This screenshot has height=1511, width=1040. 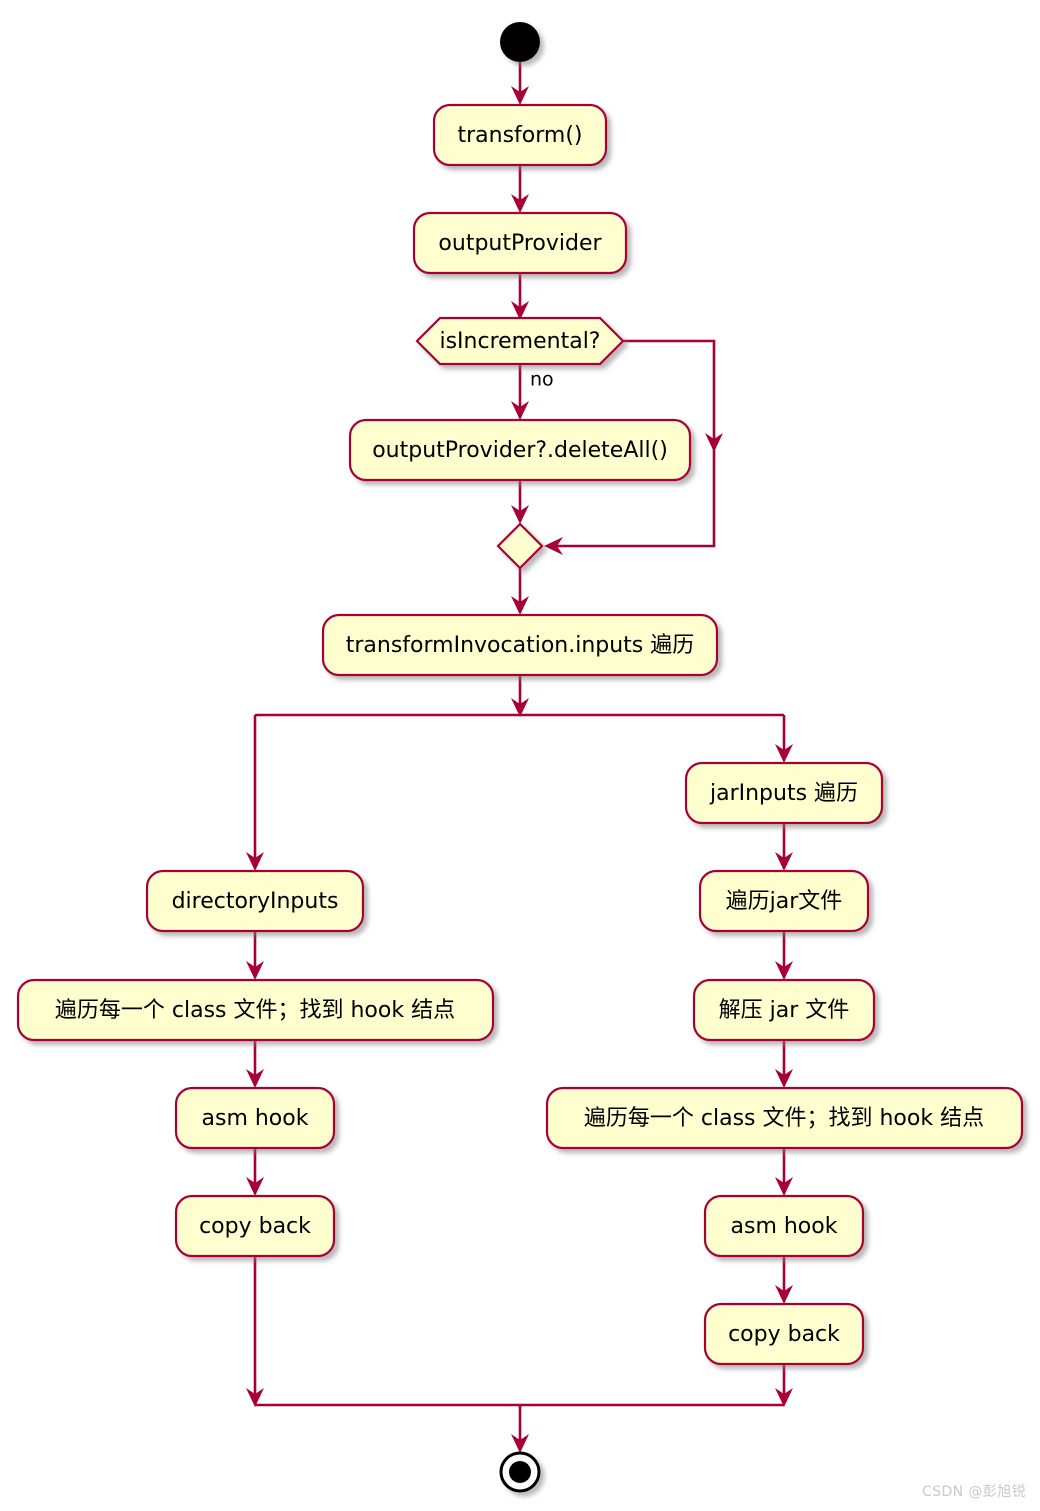 What do you see at coordinates (520, 696) in the screenshot?
I see `edge-inputsloop-to-fork` at bounding box center [520, 696].